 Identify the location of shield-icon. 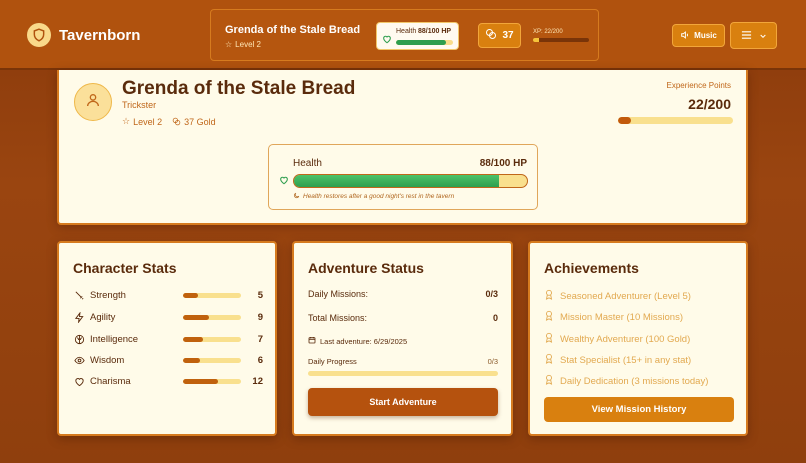
(39, 35).